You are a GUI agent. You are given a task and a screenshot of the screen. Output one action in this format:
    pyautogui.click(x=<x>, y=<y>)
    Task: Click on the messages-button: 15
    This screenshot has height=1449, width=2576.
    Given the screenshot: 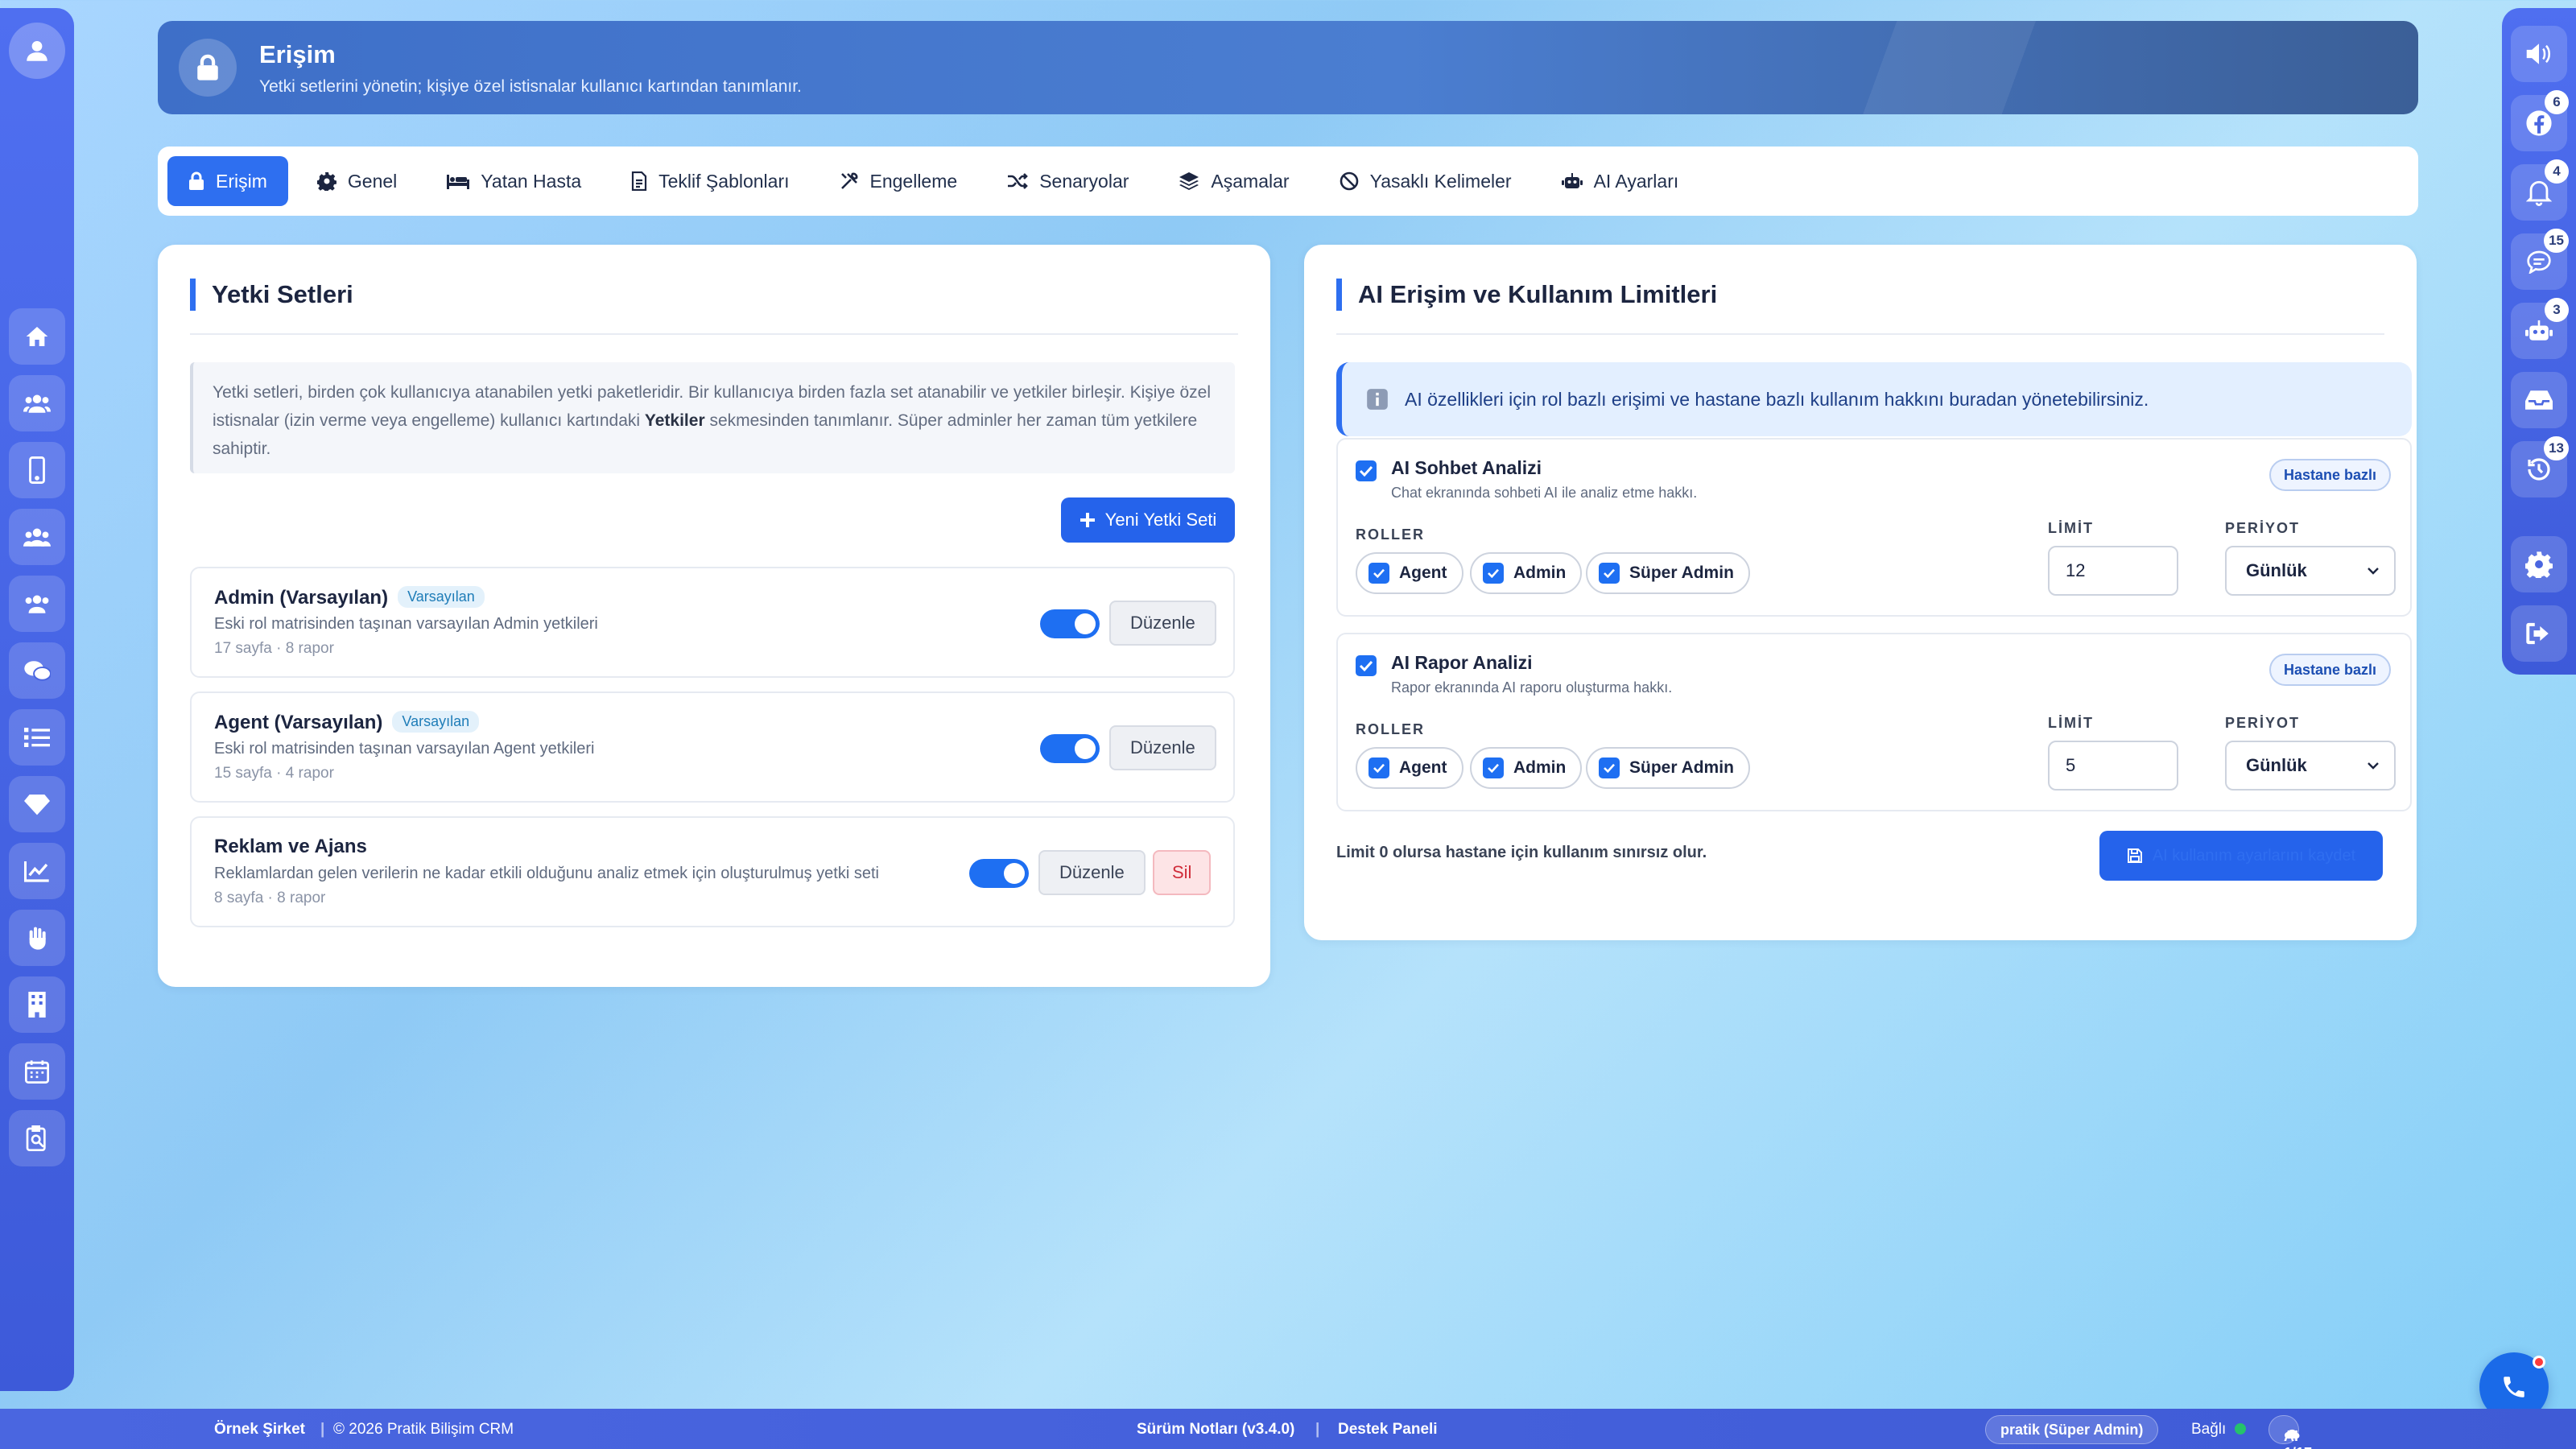 What is the action you would take?
    pyautogui.click(x=2540, y=259)
    